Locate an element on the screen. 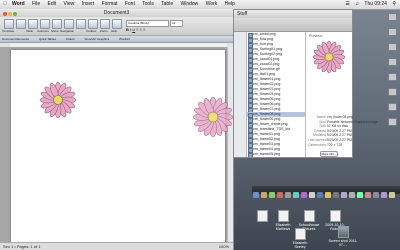 This screenshot has width=400, height=250. finder-sidebar is located at coordinates (240, 94).